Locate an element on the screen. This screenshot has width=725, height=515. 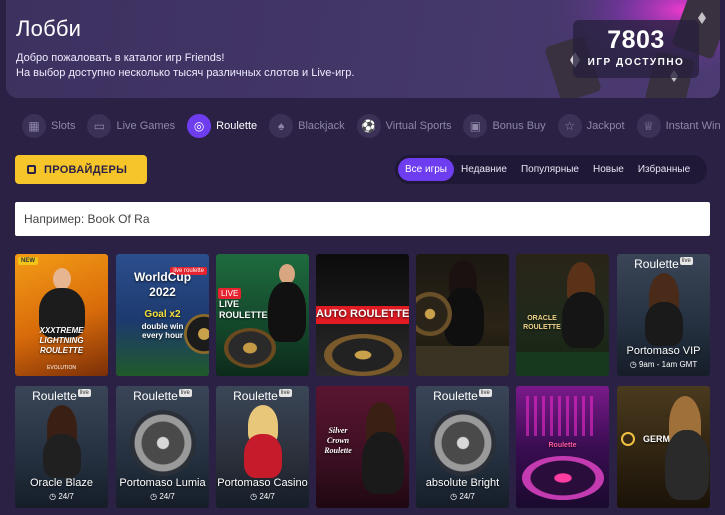
game-title: Portomaso Lumia is located at coordinates (162, 483).